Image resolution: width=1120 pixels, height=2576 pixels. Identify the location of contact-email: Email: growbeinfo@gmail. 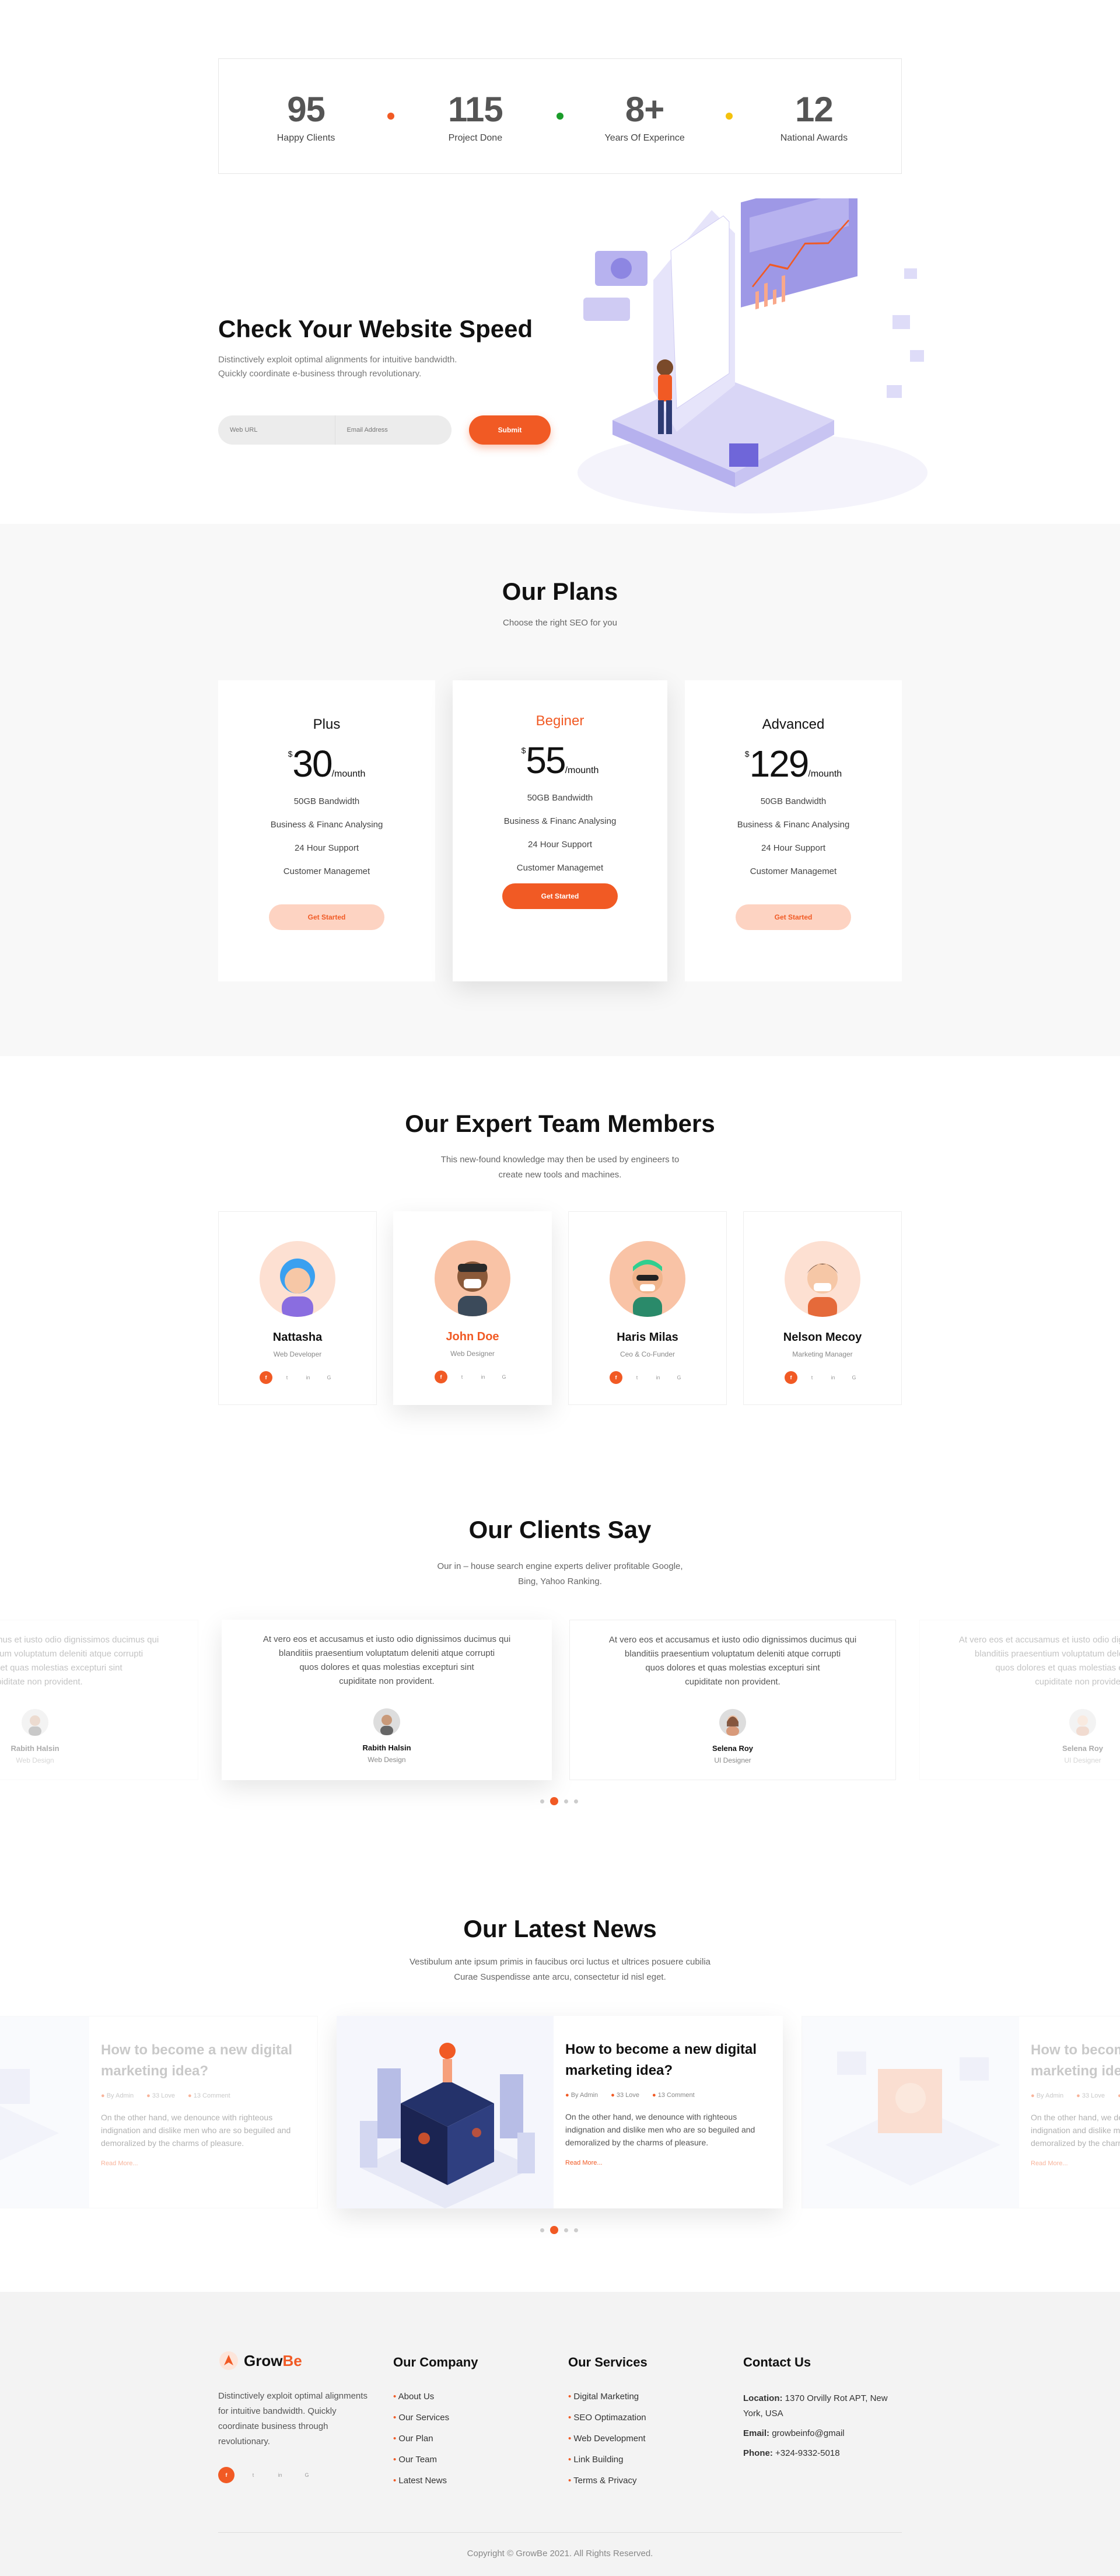
(822, 2433).